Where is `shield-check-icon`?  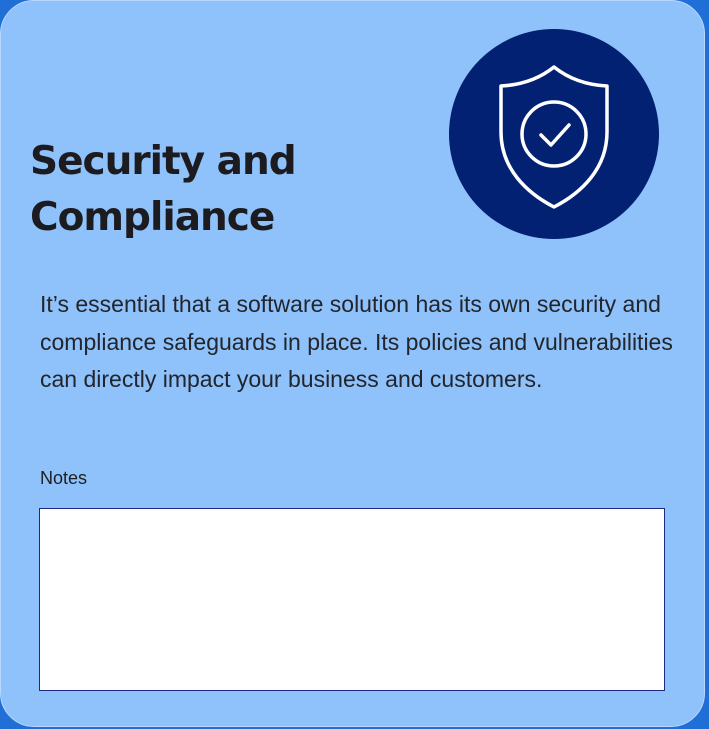 shield-check-icon is located at coordinates (554, 137).